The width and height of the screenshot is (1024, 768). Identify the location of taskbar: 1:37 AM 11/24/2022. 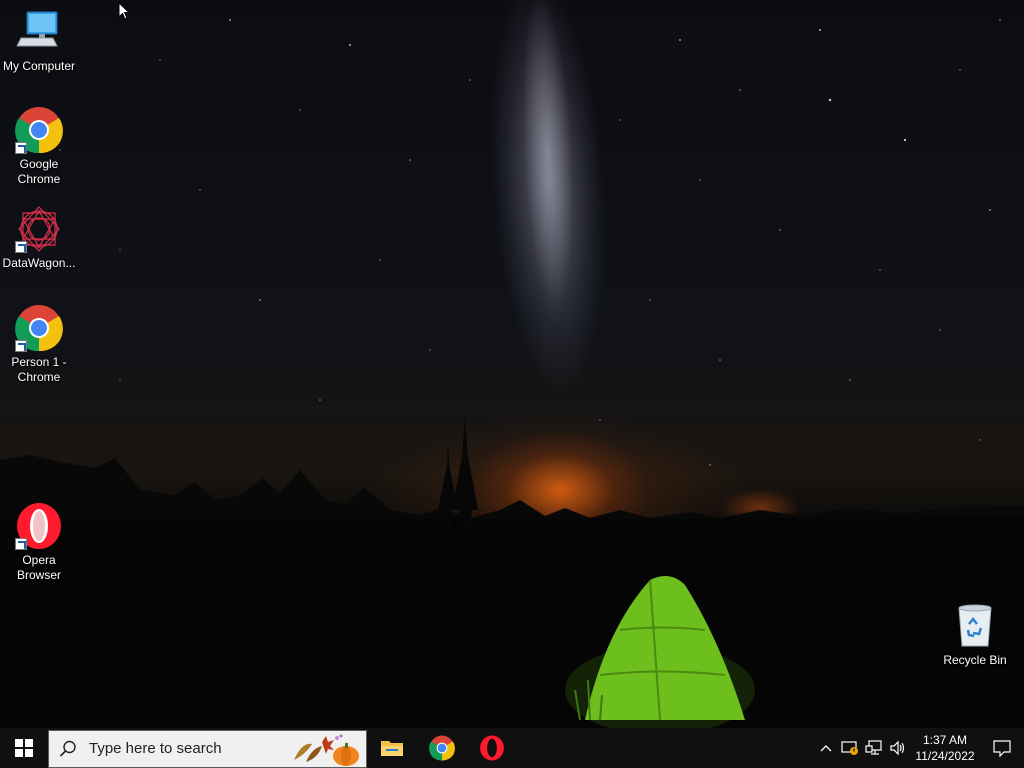
(512, 748).